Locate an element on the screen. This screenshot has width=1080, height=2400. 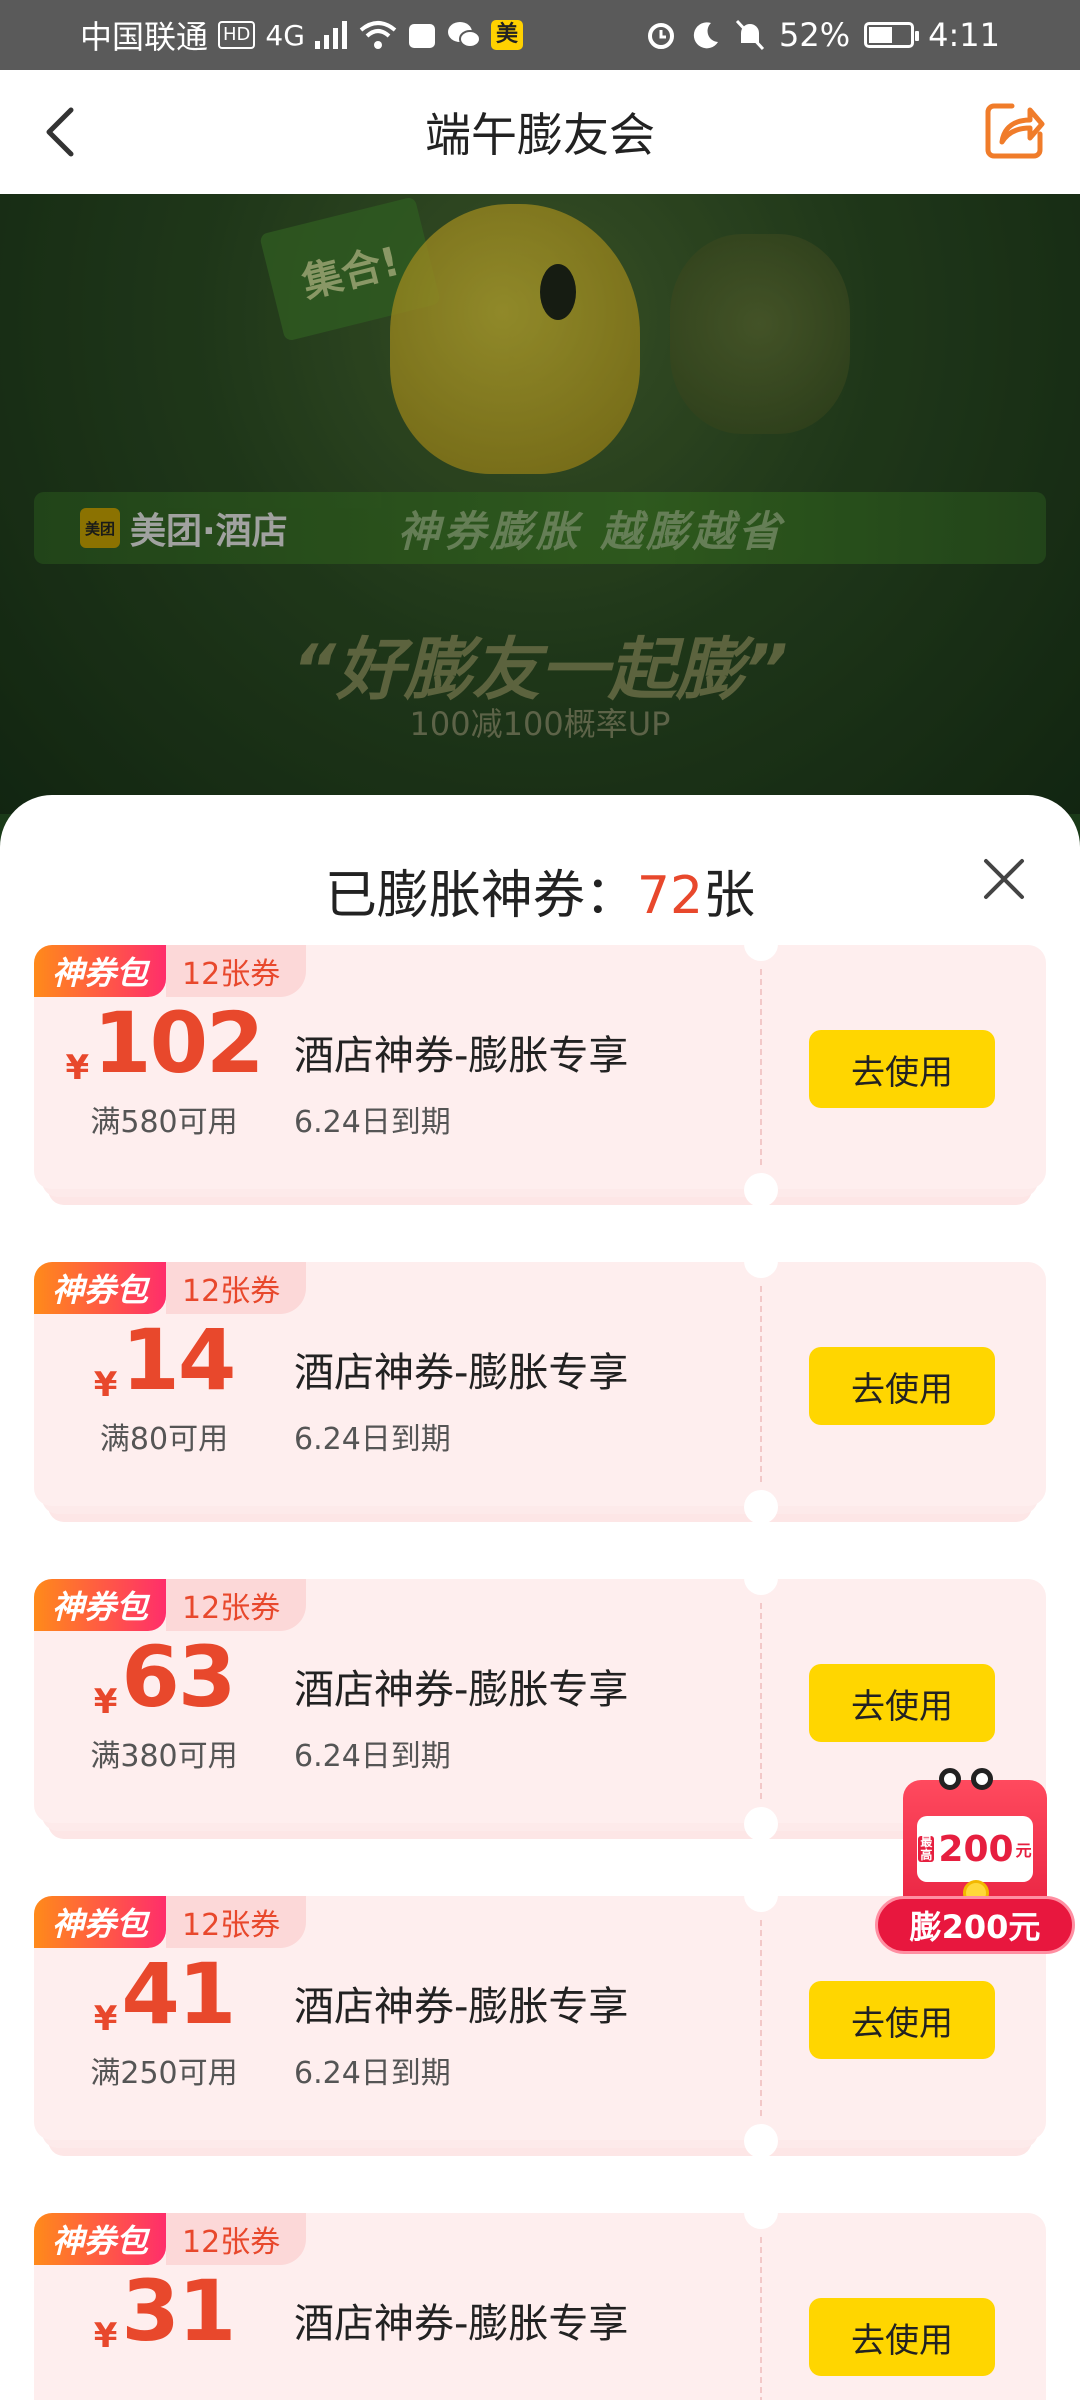
coupon-body: 神券包 12张券 ¥14 满80可用 酒店神券-膨胀专享 6.24日到期 去使用 is located at coordinates (540, 1384).